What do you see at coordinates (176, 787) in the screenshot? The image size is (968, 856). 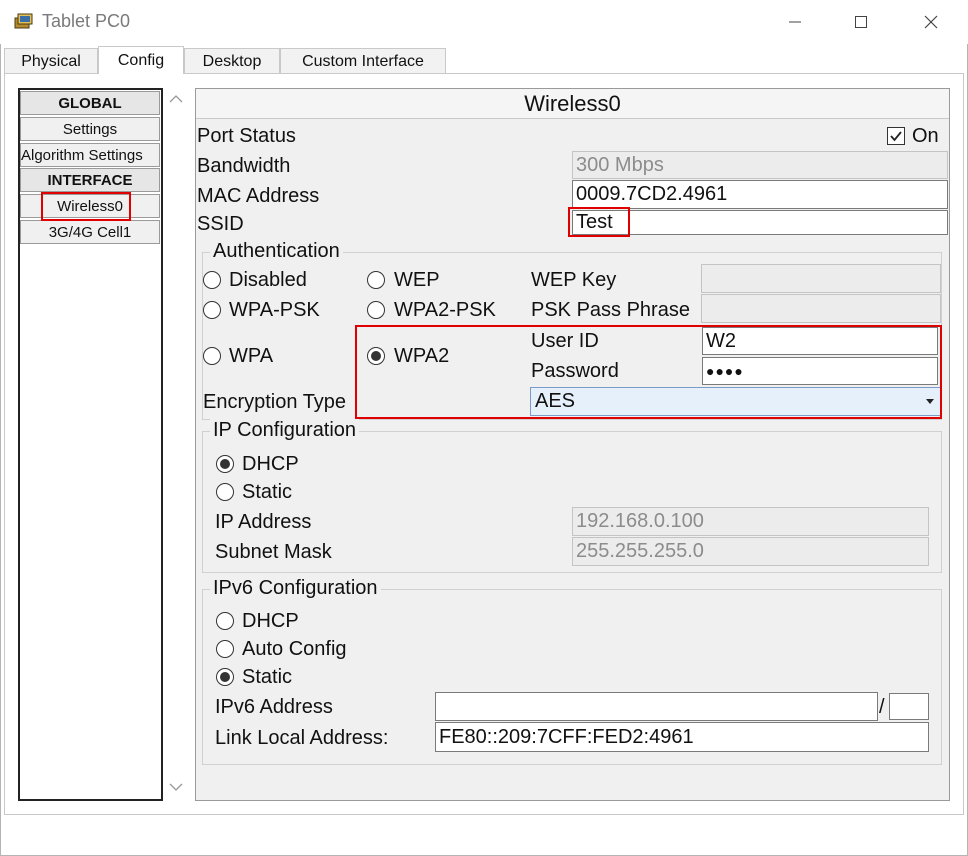 I see `scroll-down-icon` at bounding box center [176, 787].